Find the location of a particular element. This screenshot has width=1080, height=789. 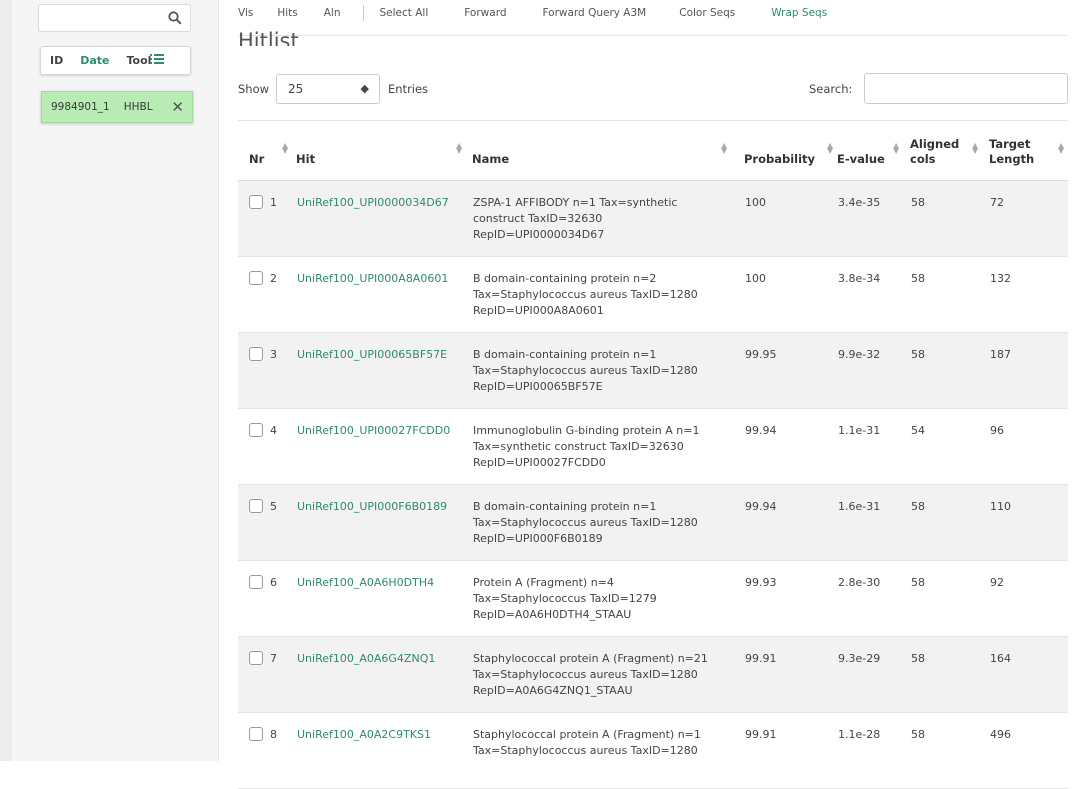

row-number: 5 is located at coordinates (273, 506).